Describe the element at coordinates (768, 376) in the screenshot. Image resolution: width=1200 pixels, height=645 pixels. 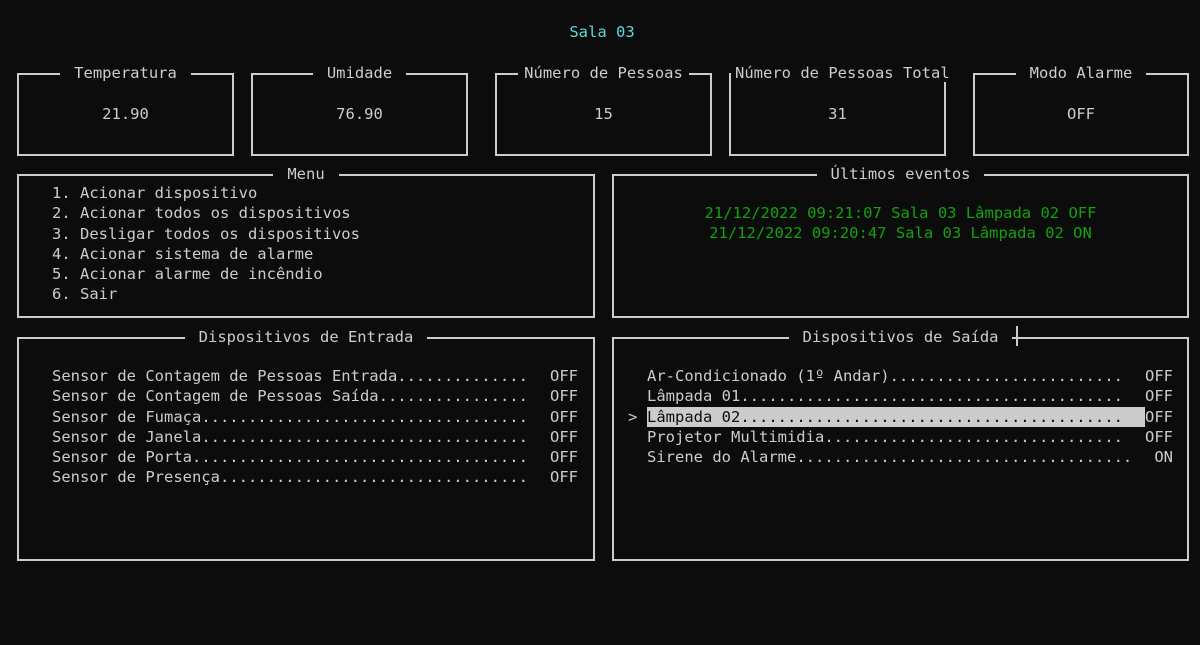
I see `device-name: Ar-Condicionado (1º Andar)` at that location.